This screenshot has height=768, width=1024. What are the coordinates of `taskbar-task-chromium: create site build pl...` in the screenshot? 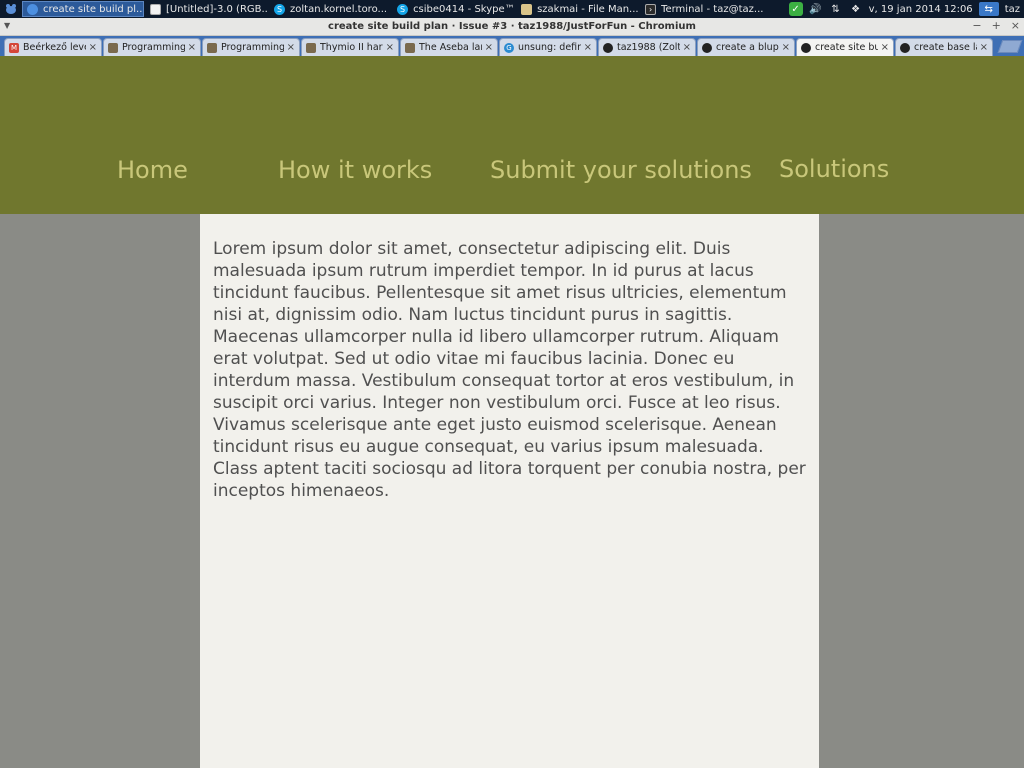 It's located at (83, 9).